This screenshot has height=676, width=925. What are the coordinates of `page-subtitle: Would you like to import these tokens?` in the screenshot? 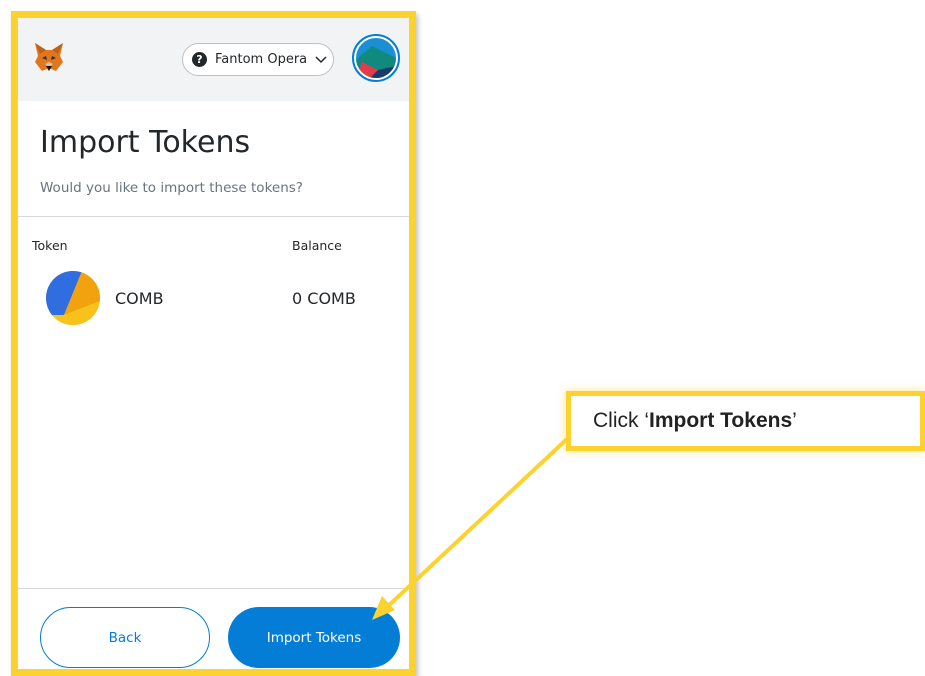 It's located at (171, 188).